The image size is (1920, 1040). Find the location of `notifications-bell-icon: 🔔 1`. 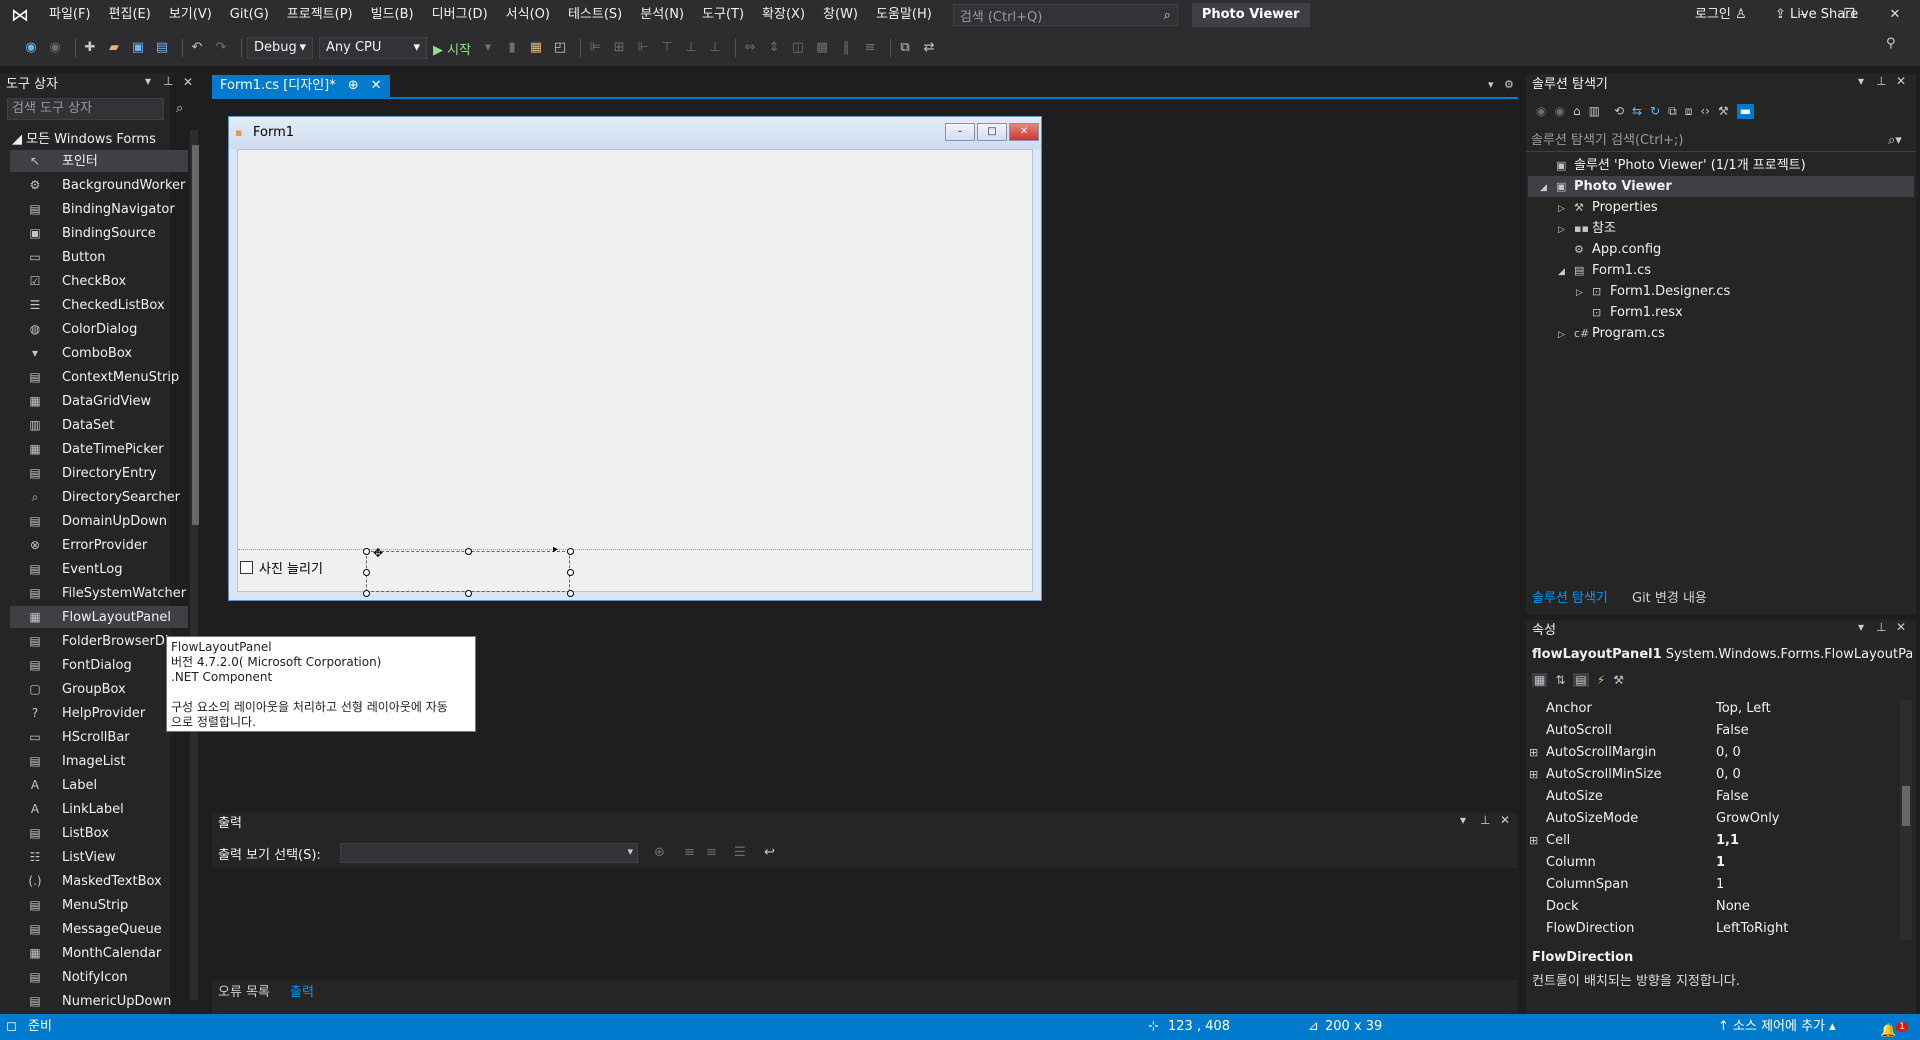

notifications-bell-icon: 🔔 1 is located at coordinates (1894, 1027).